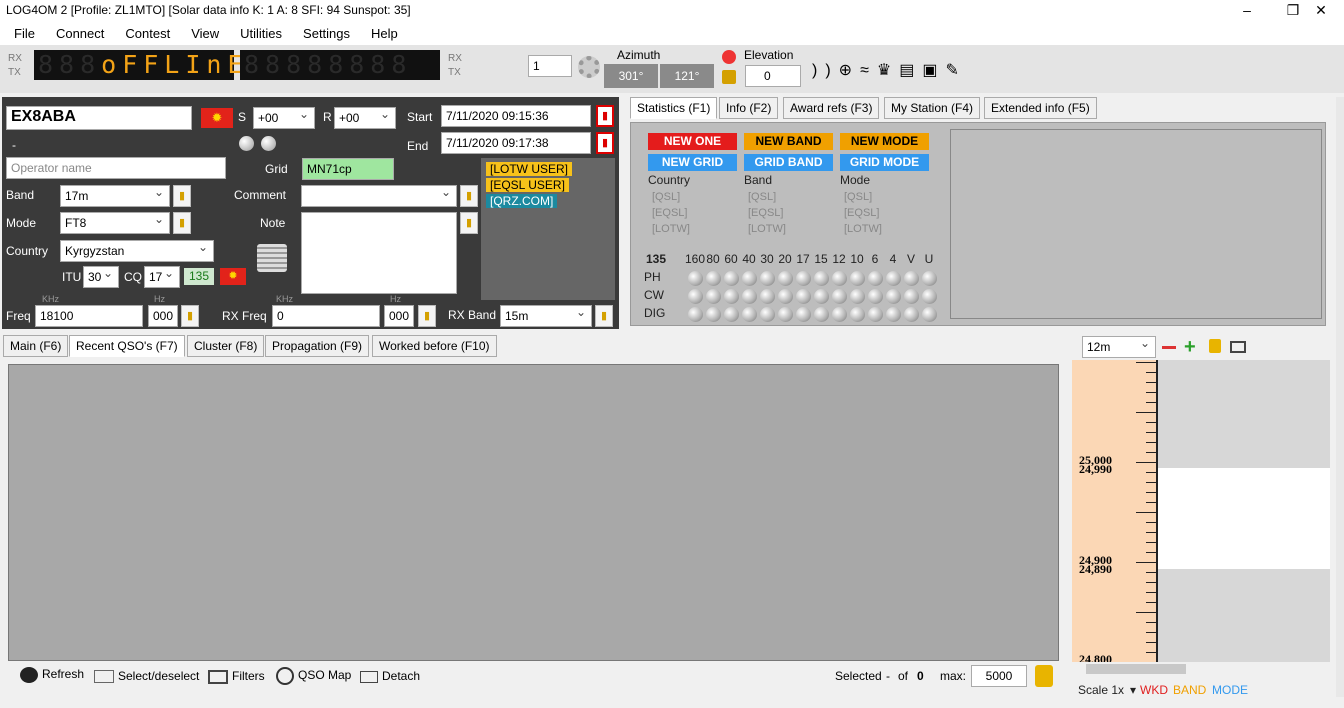 The height and width of the screenshot is (708, 1344). What do you see at coordinates (1238, 347) in the screenshot?
I see `camera-icon` at bounding box center [1238, 347].